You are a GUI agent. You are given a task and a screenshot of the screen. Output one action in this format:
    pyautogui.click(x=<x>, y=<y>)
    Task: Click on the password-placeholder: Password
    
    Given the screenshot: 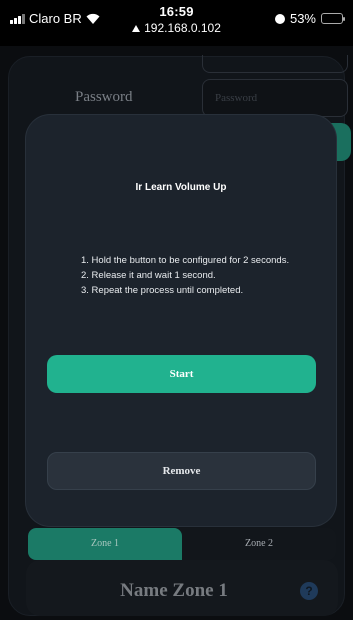 What is the action you would take?
    pyautogui.click(x=236, y=98)
    